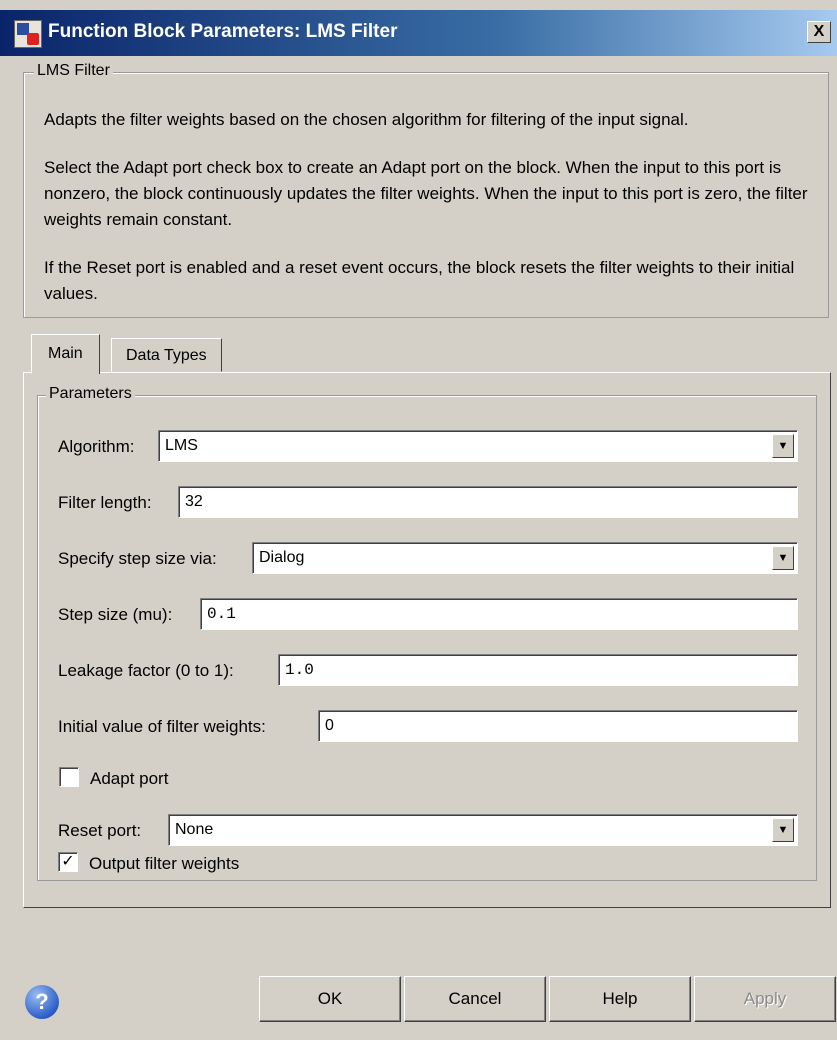 The width and height of the screenshot is (837, 1040). I want to click on output-weights-label: Output filter weights, so click(164, 863).